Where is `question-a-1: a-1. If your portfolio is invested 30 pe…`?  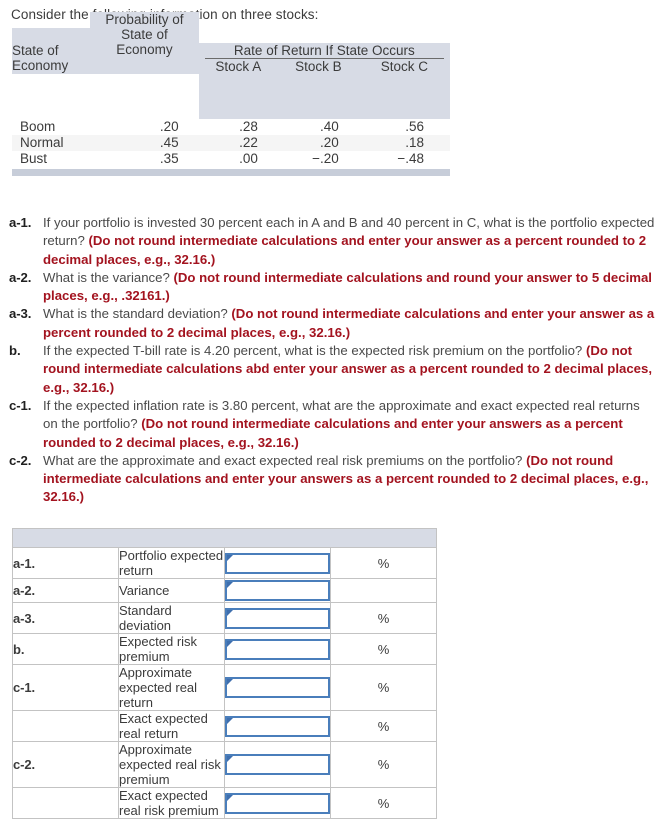 question-a-1: a-1. If your portfolio is invested 30 pe… is located at coordinates (333, 241).